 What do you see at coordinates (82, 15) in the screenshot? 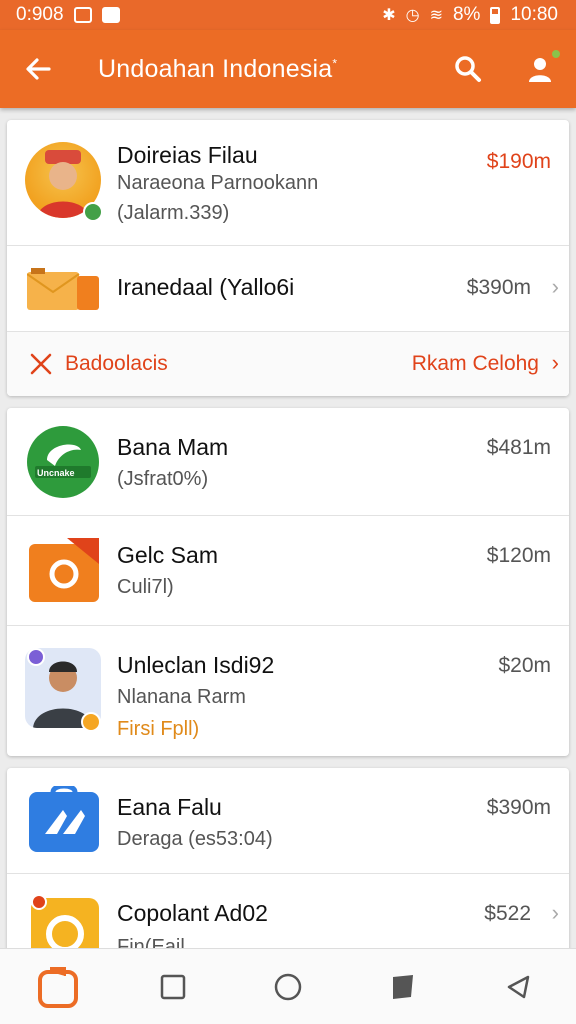
I see `notification-icon` at bounding box center [82, 15].